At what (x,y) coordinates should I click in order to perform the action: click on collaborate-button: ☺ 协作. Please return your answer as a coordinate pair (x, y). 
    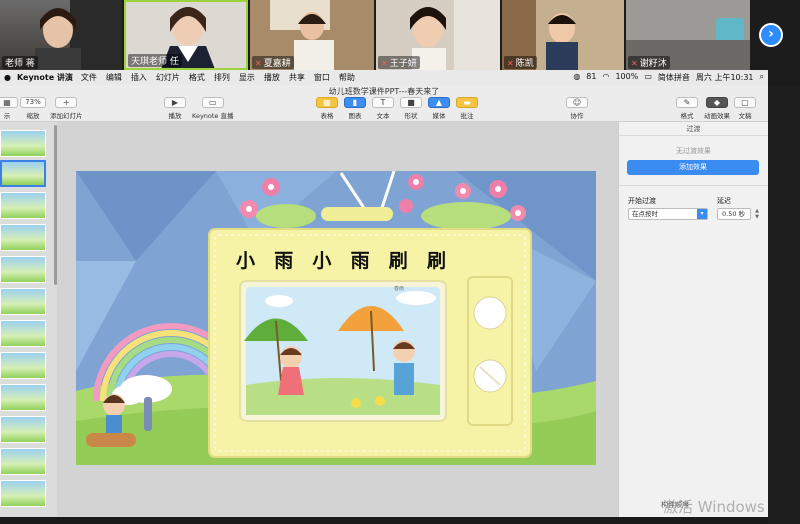
    Looking at the image, I should click on (577, 108).